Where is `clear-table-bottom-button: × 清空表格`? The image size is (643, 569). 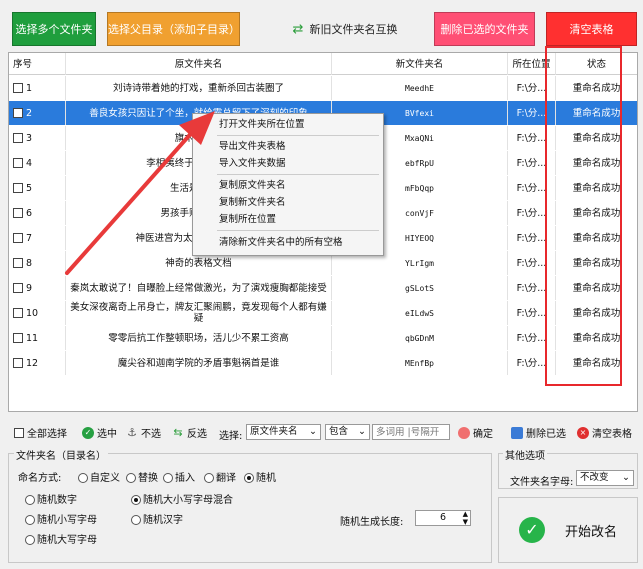 clear-table-bottom-button: × 清空表格 is located at coordinates (604, 432).